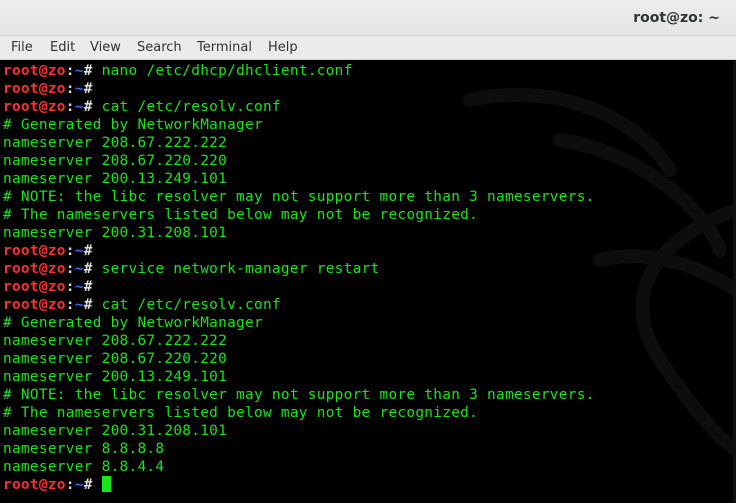  Describe the element at coordinates (368, 18) in the screenshot. I see `title-bar: root@zo: ~` at that location.